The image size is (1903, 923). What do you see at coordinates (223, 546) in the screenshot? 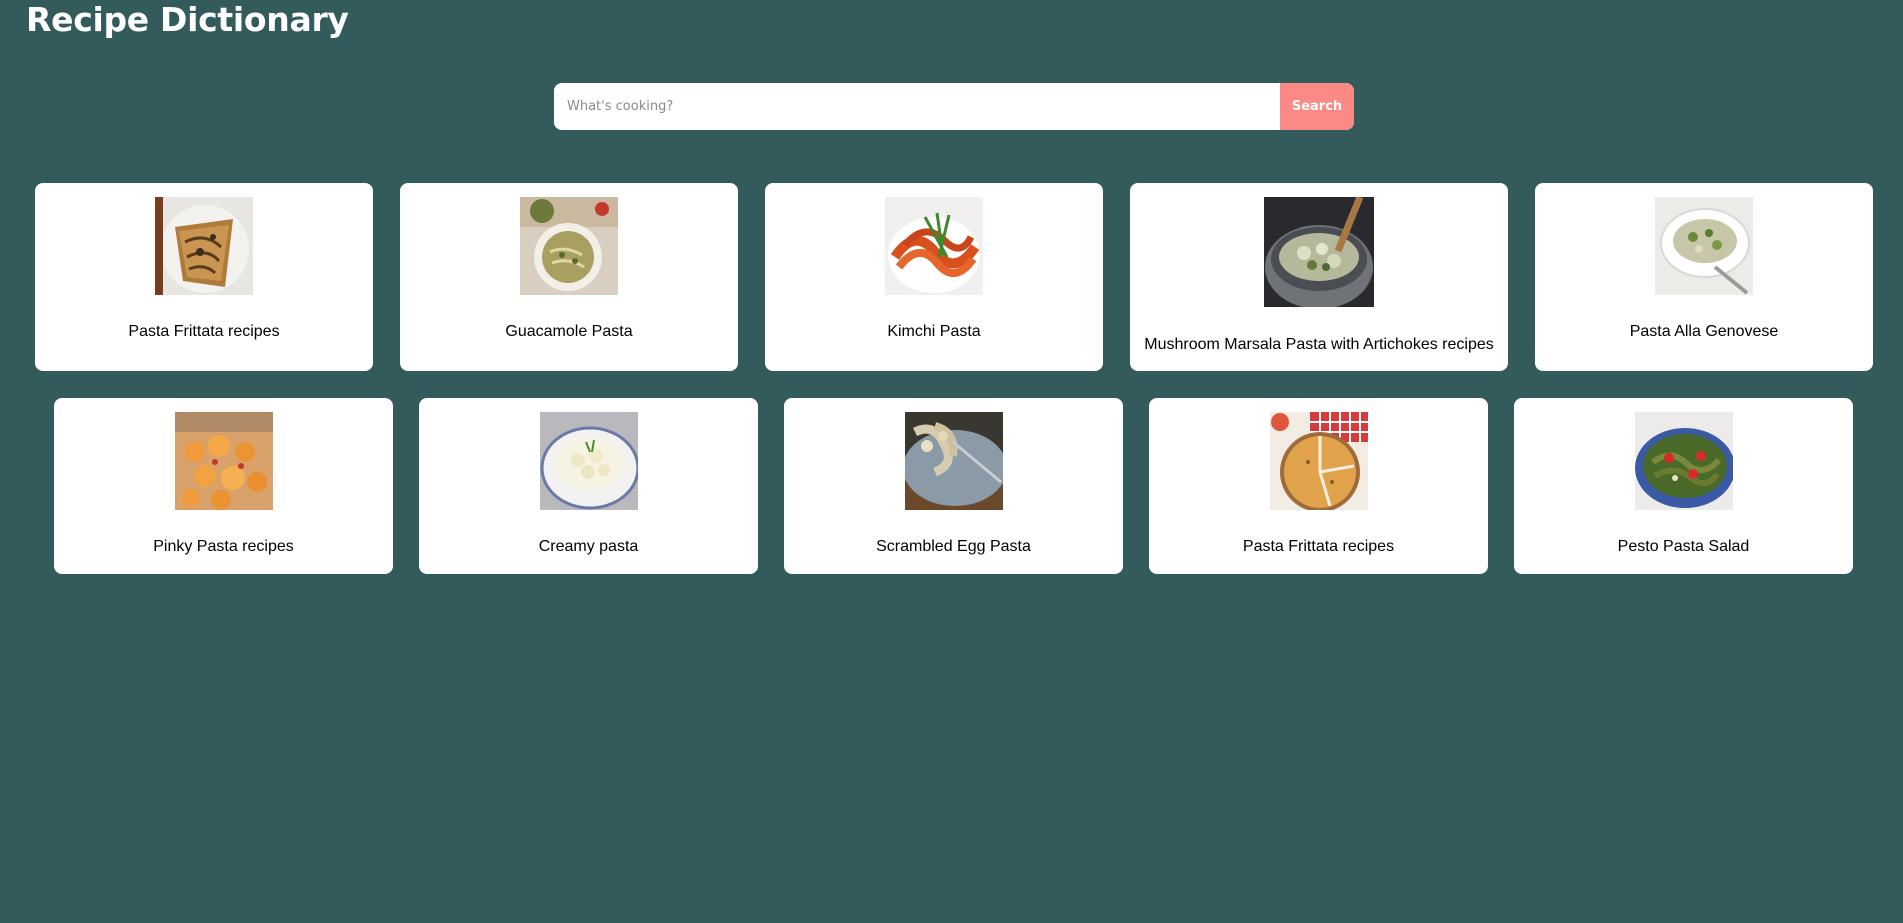
I see `recipe-name: Pinky Pasta recipes` at bounding box center [223, 546].